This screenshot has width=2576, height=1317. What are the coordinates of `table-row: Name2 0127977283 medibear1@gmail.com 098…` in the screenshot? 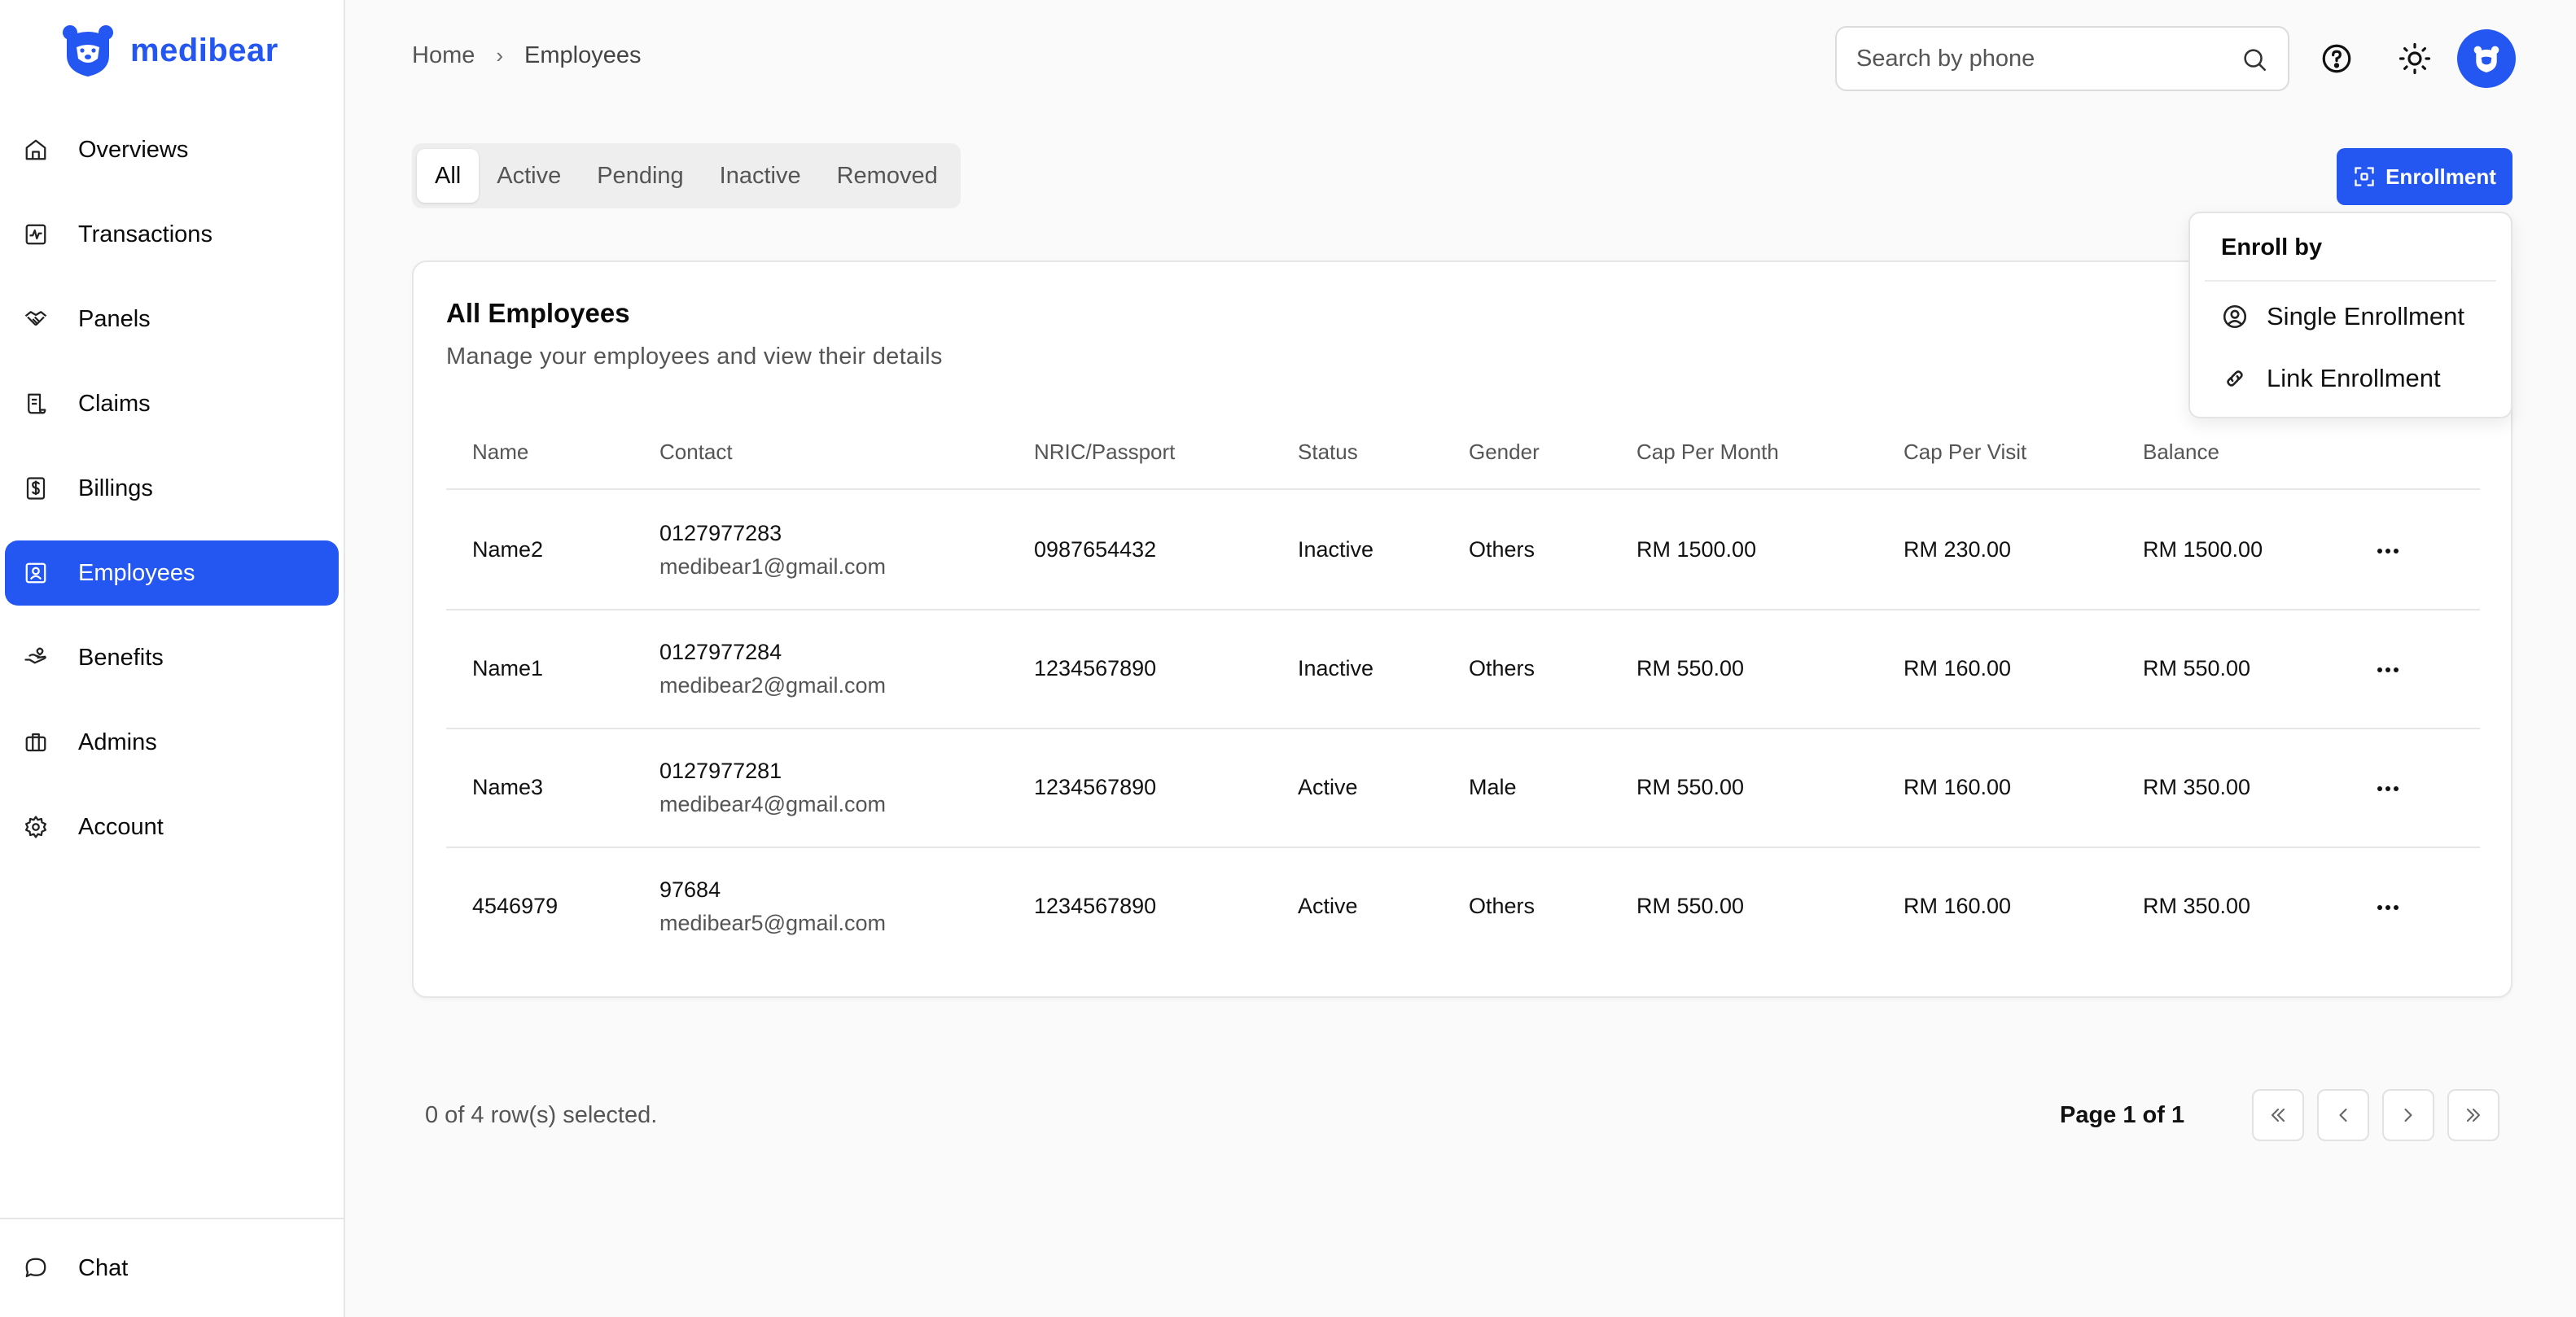 It's located at (1463, 551).